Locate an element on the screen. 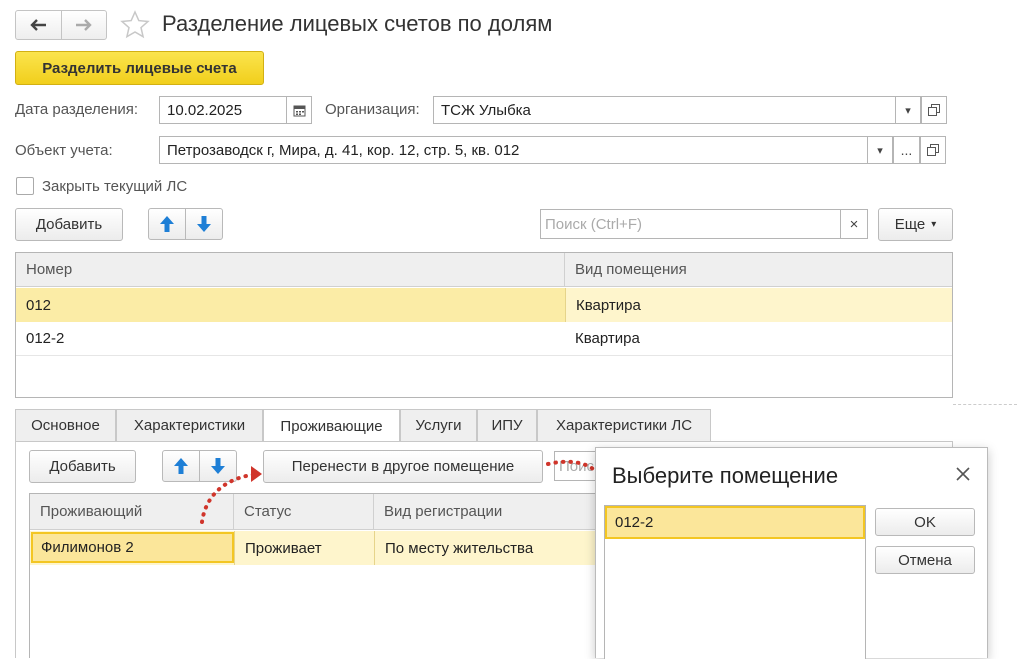 This screenshot has height=659, width=1017. list-item: 012-2 is located at coordinates (735, 522).